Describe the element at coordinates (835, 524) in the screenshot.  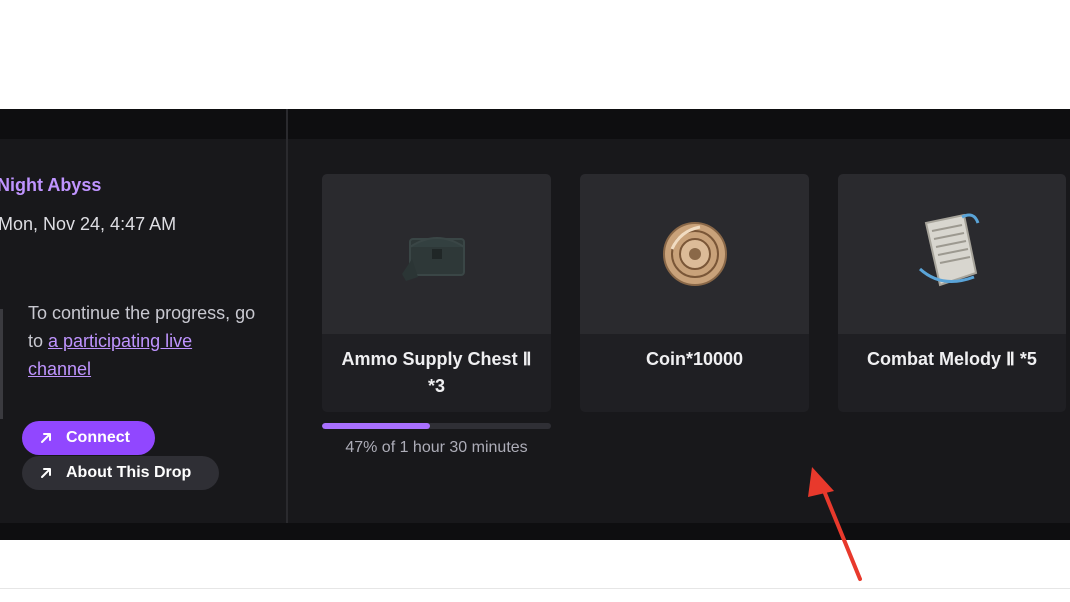
I see `annotation-arrow-icon` at that location.